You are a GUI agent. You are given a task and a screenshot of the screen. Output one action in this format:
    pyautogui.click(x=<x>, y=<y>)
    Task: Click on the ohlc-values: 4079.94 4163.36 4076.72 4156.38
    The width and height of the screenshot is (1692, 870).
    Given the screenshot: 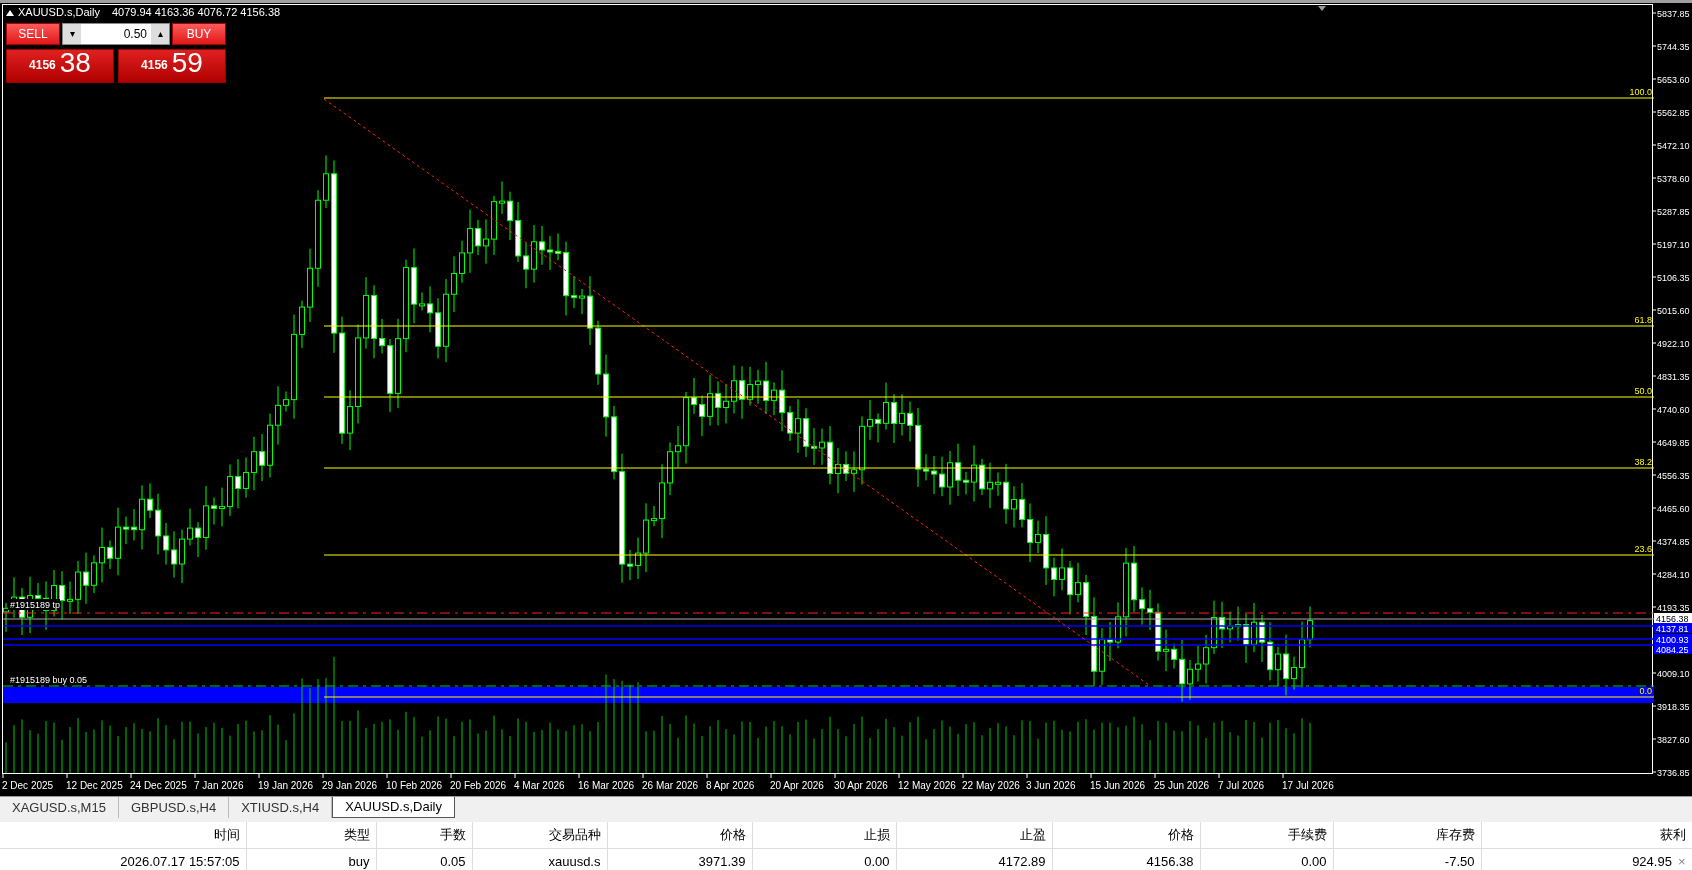 What is the action you would take?
    pyautogui.click(x=196, y=12)
    